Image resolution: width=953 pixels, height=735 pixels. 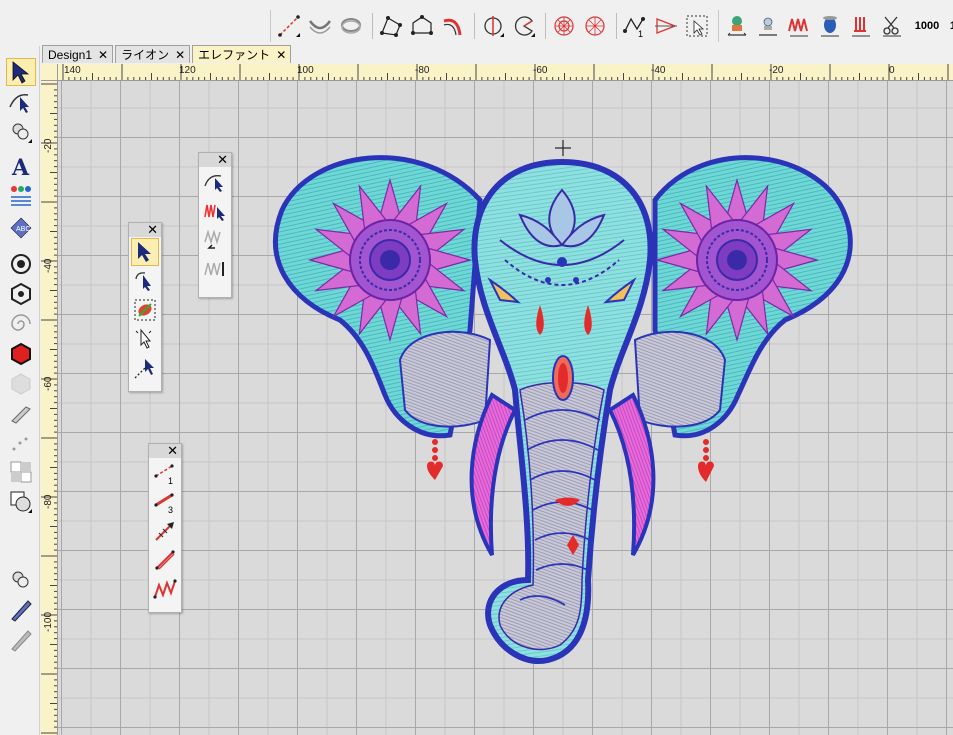 I want to click on tab-label: Design1, so click(x=70, y=54).